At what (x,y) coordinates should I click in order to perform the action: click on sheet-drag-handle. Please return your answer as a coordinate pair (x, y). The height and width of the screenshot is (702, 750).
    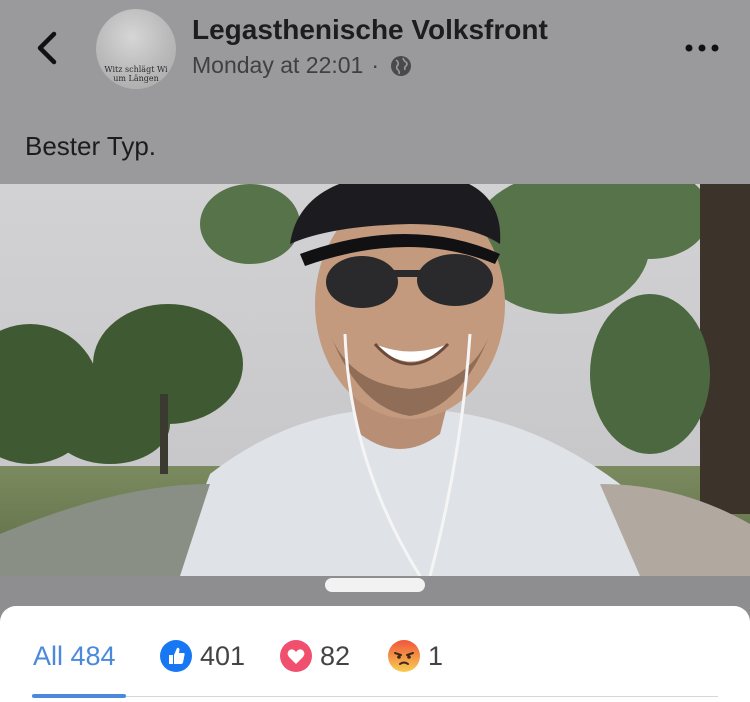
    Looking at the image, I should click on (375, 585).